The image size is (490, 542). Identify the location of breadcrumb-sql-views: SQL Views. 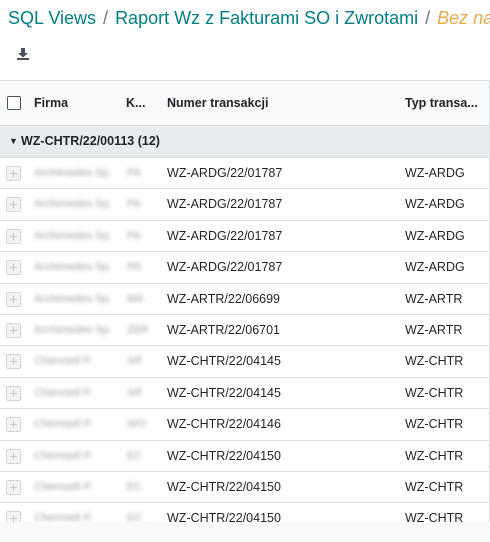
(52, 18).